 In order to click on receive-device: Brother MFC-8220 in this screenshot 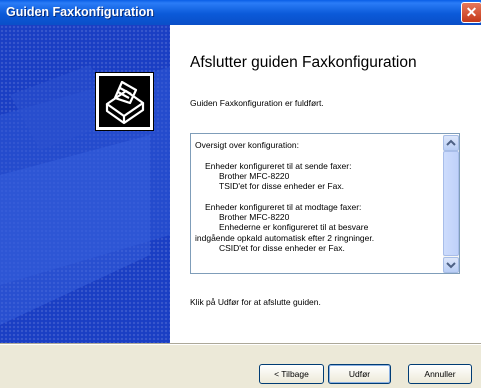, I will do `click(254, 217)`.